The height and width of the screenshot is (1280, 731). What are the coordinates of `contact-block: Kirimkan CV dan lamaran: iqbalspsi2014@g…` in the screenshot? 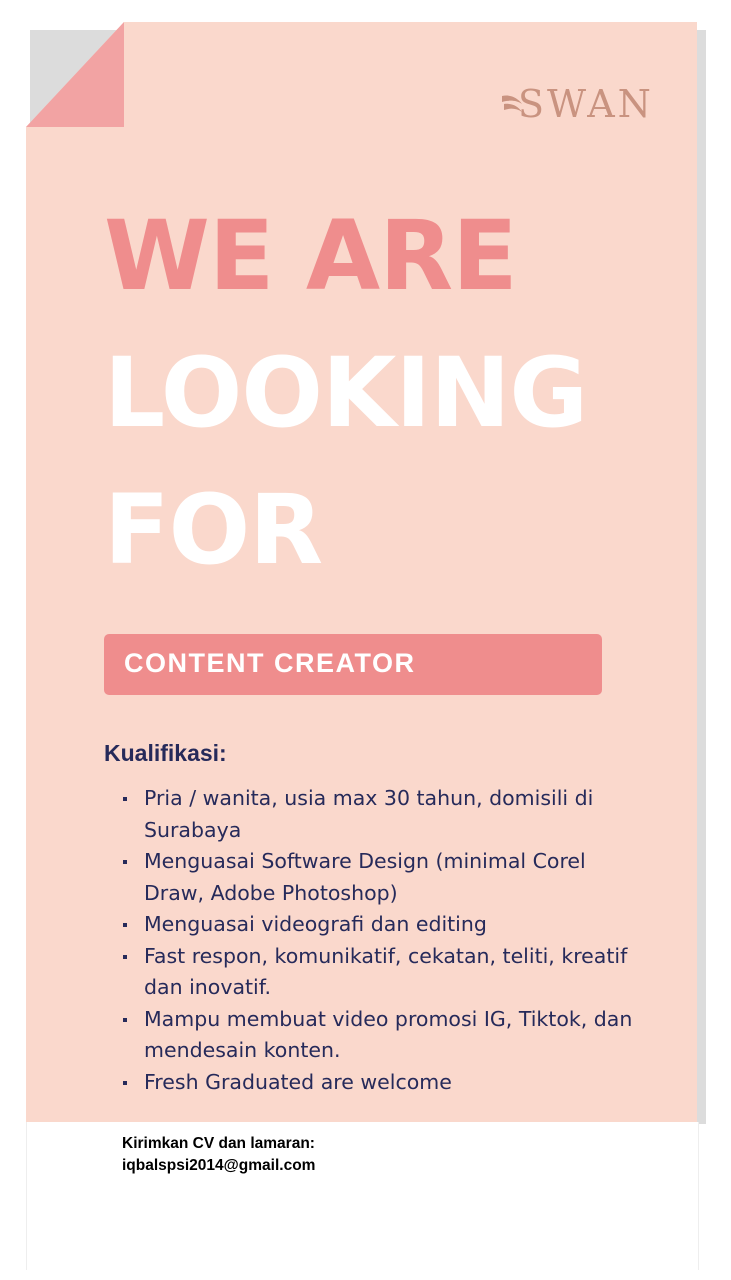 It's located at (218, 1155).